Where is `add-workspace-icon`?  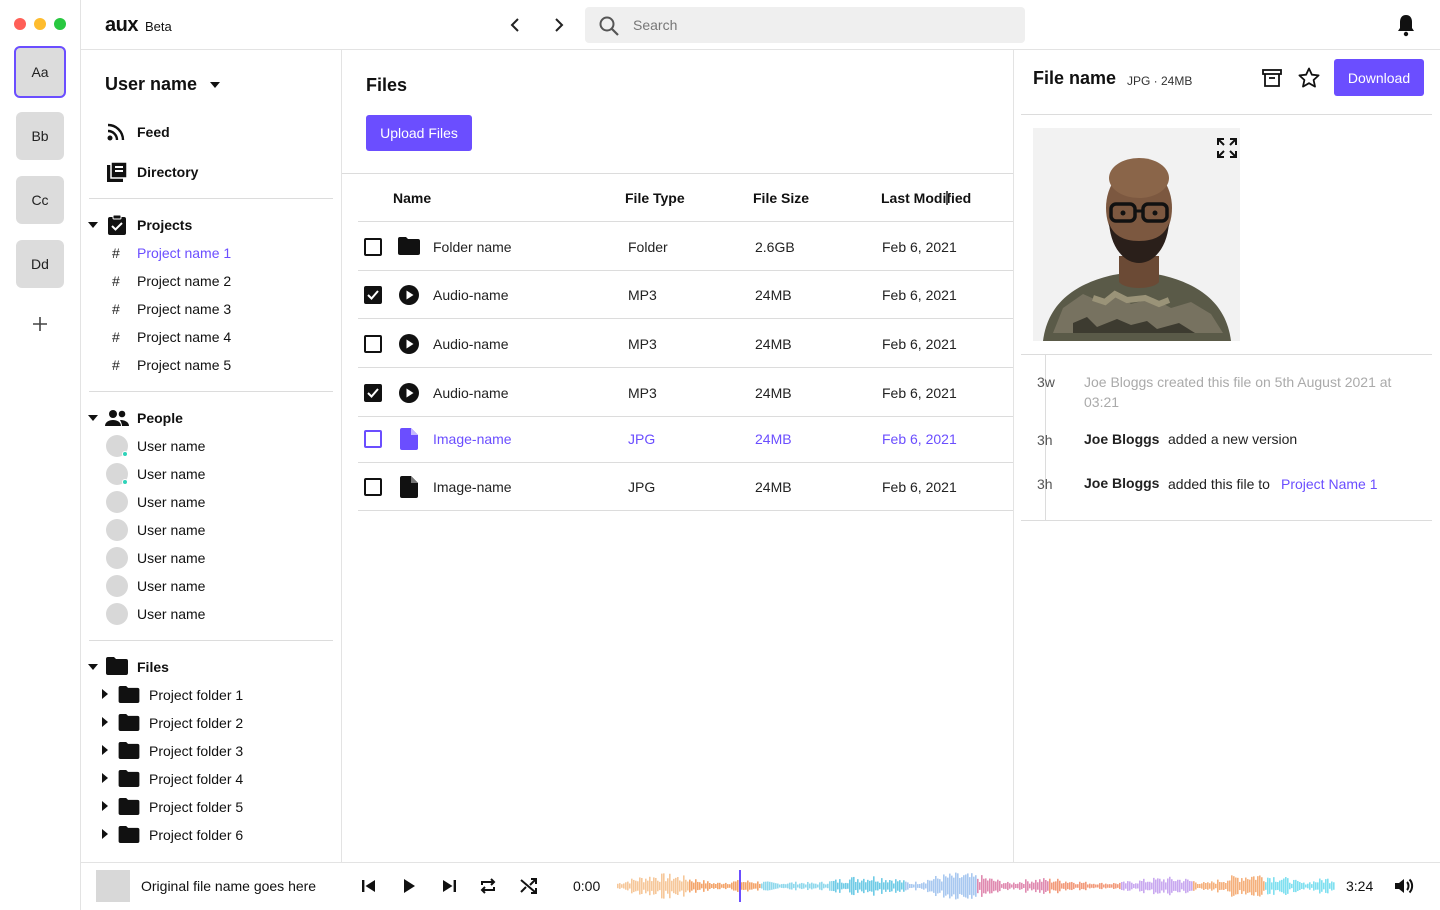 add-workspace-icon is located at coordinates (40, 324).